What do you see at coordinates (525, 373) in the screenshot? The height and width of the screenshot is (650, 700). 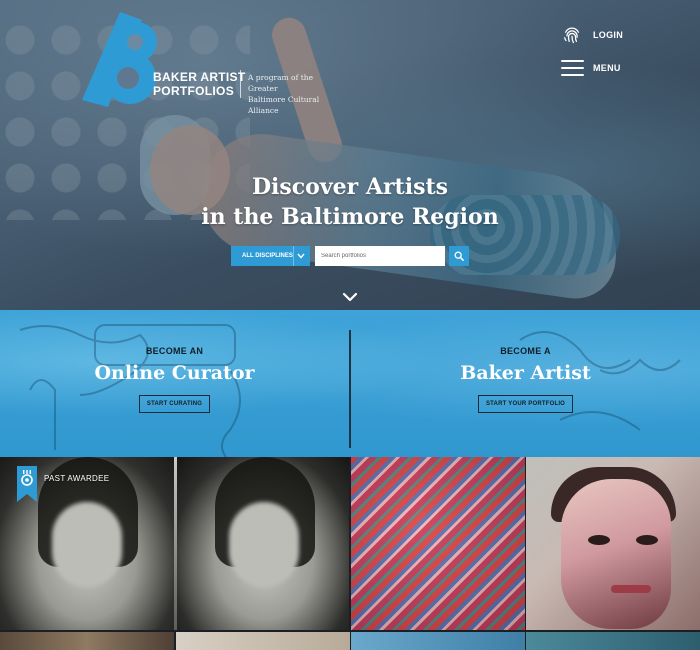 I see `artist-cta-title: Baker Artist` at bounding box center [525, 373].